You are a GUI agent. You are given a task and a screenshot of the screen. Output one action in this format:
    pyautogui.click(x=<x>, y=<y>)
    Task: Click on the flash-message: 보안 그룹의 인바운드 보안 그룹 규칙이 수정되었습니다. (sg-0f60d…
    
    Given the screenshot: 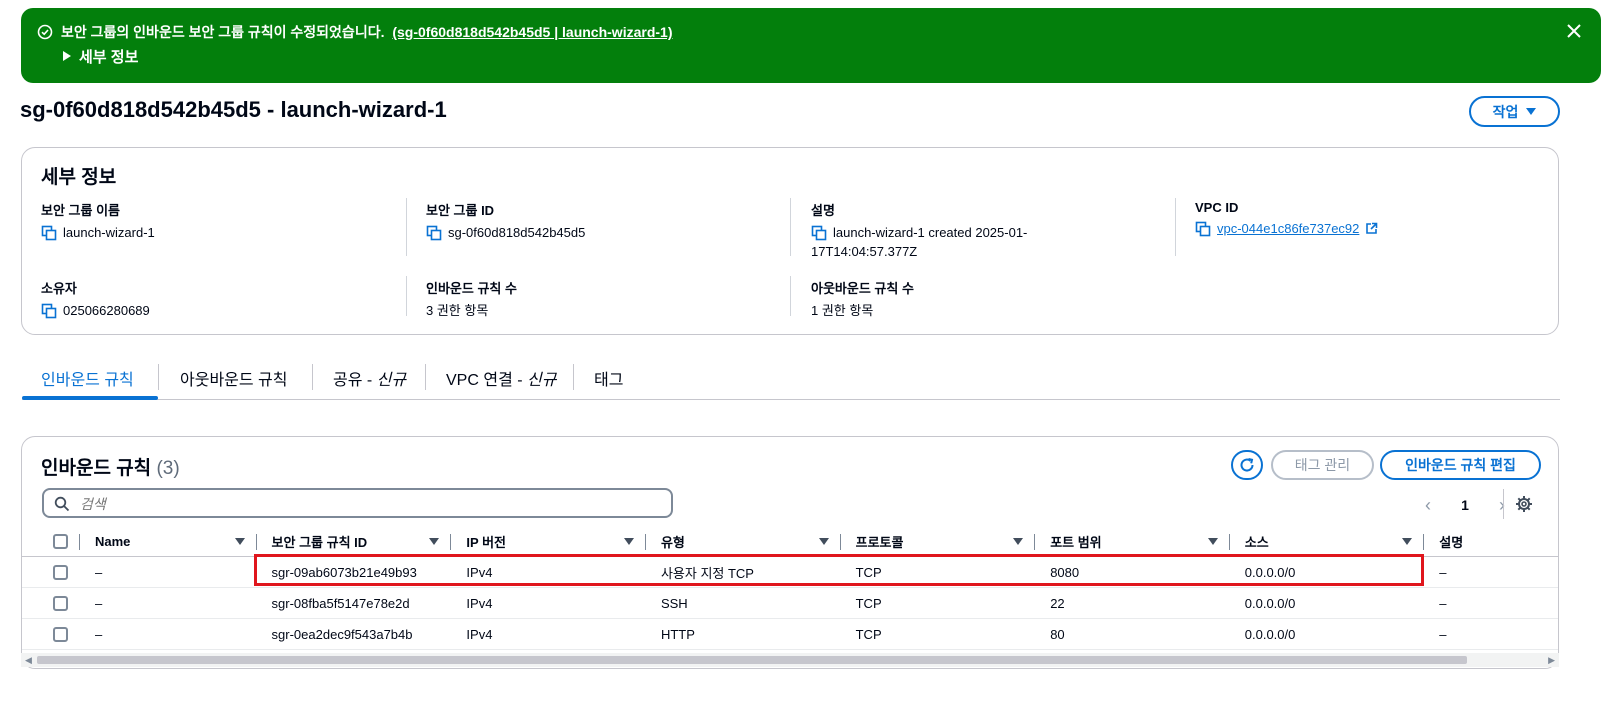 What is the action you would take?
    pyautogui.click(x=366, y=32)
    